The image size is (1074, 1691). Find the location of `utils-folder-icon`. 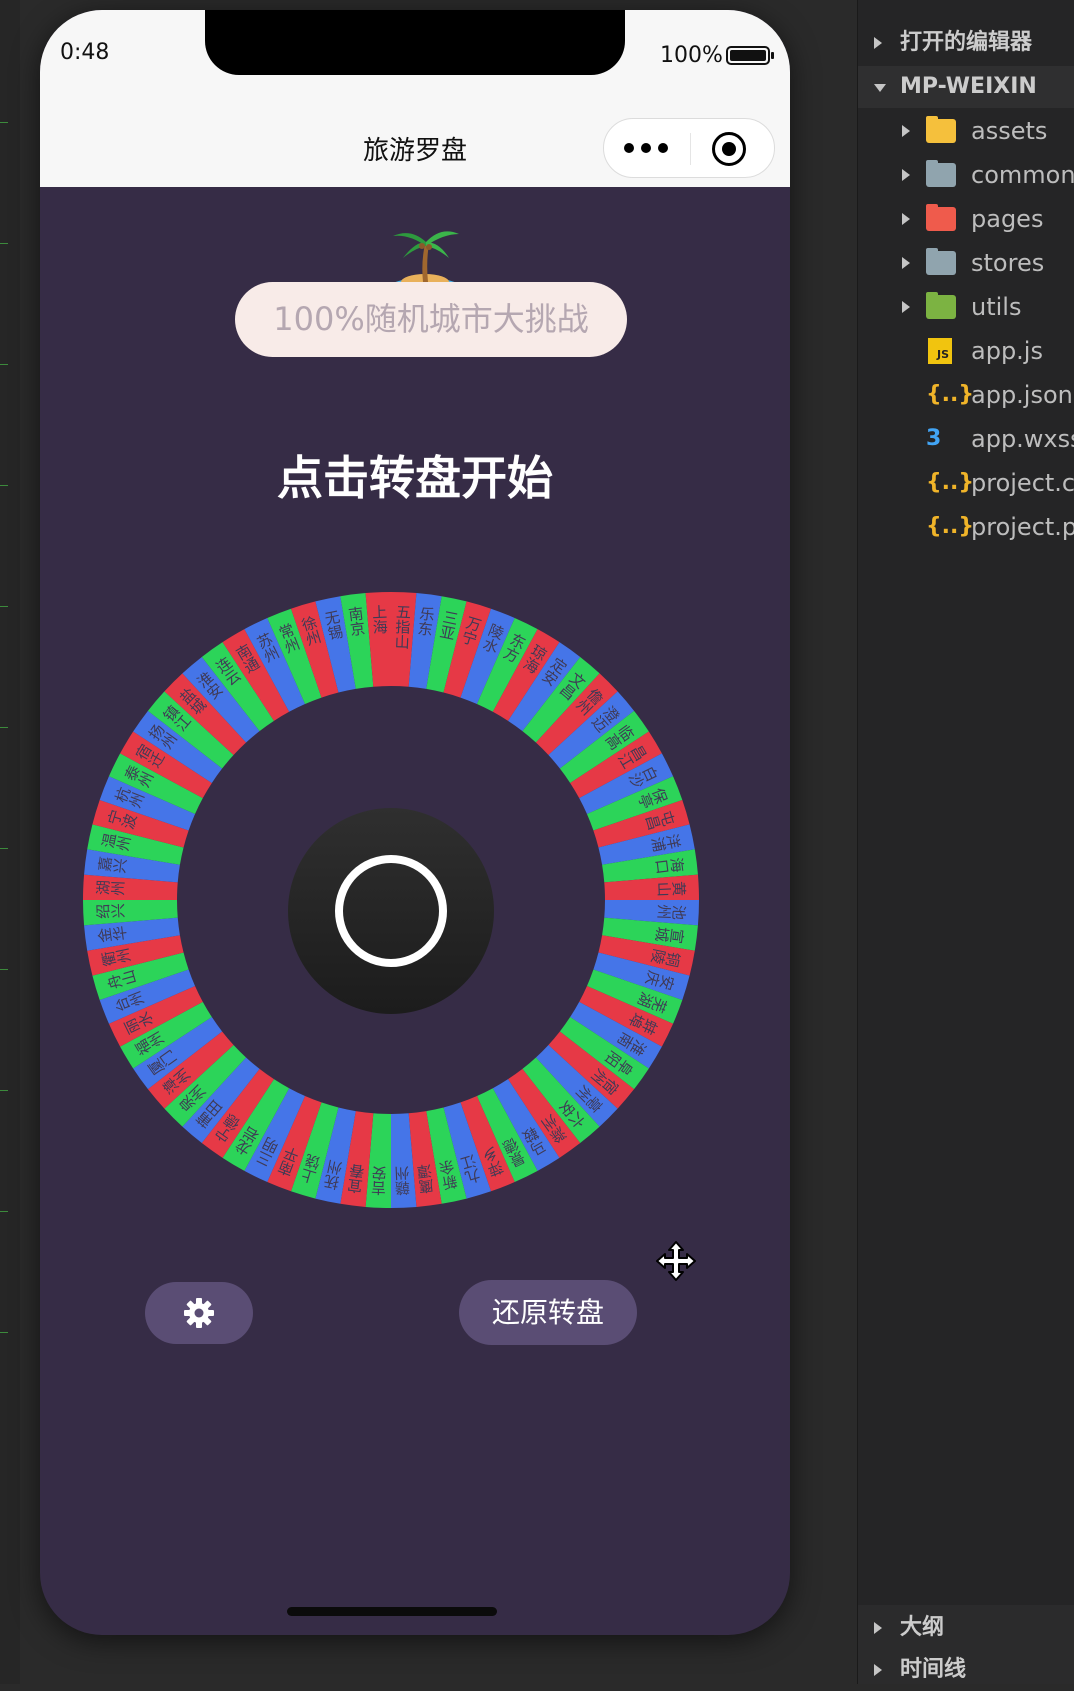

utils-folder-icon is located at coordinates (941, 305).